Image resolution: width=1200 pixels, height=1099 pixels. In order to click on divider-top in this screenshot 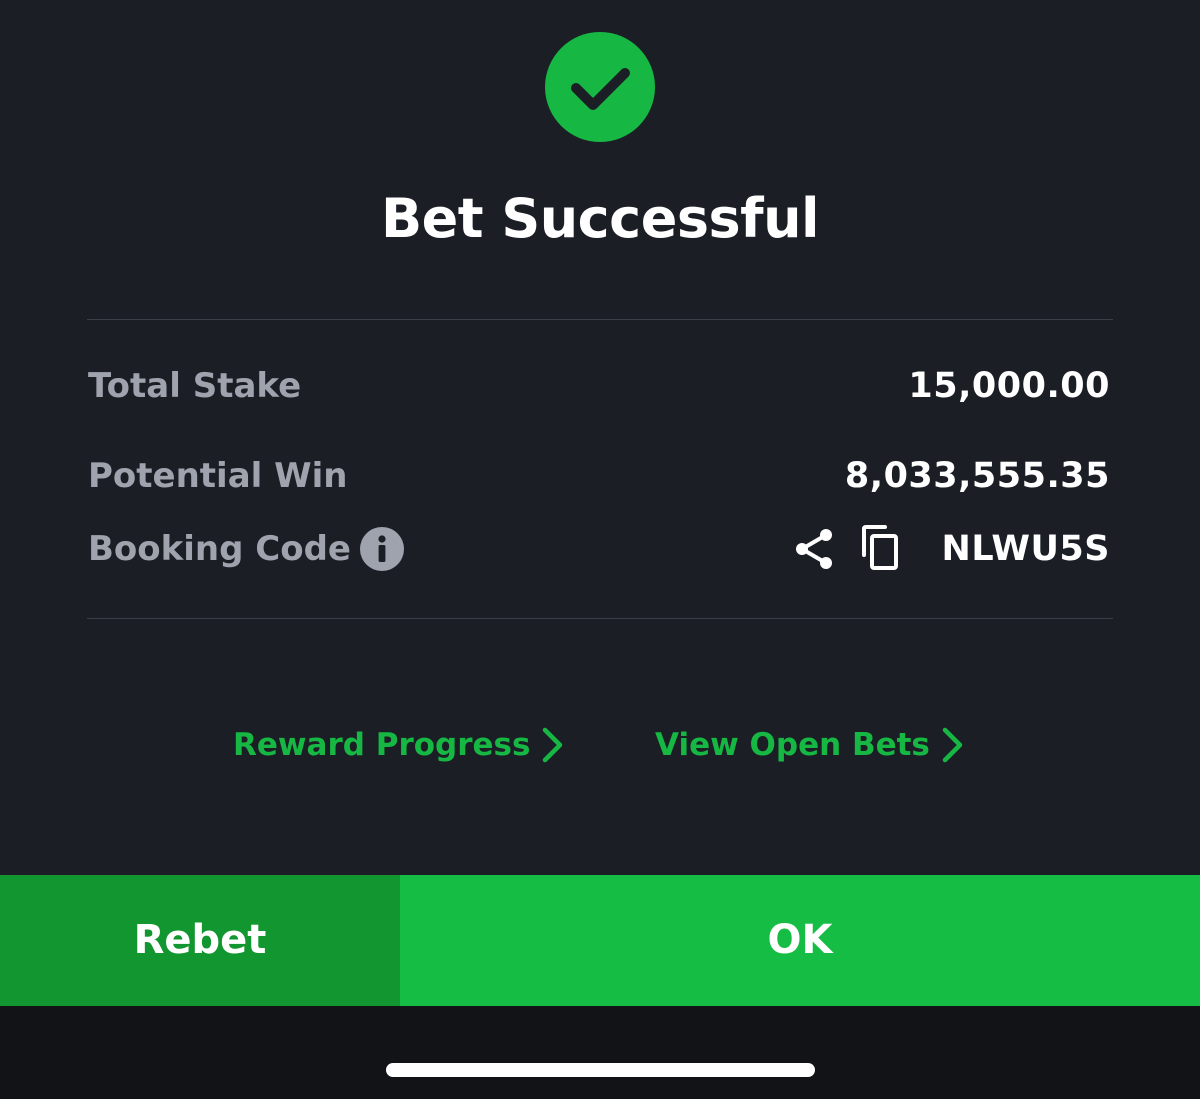, I will do `click(600, 319)`.